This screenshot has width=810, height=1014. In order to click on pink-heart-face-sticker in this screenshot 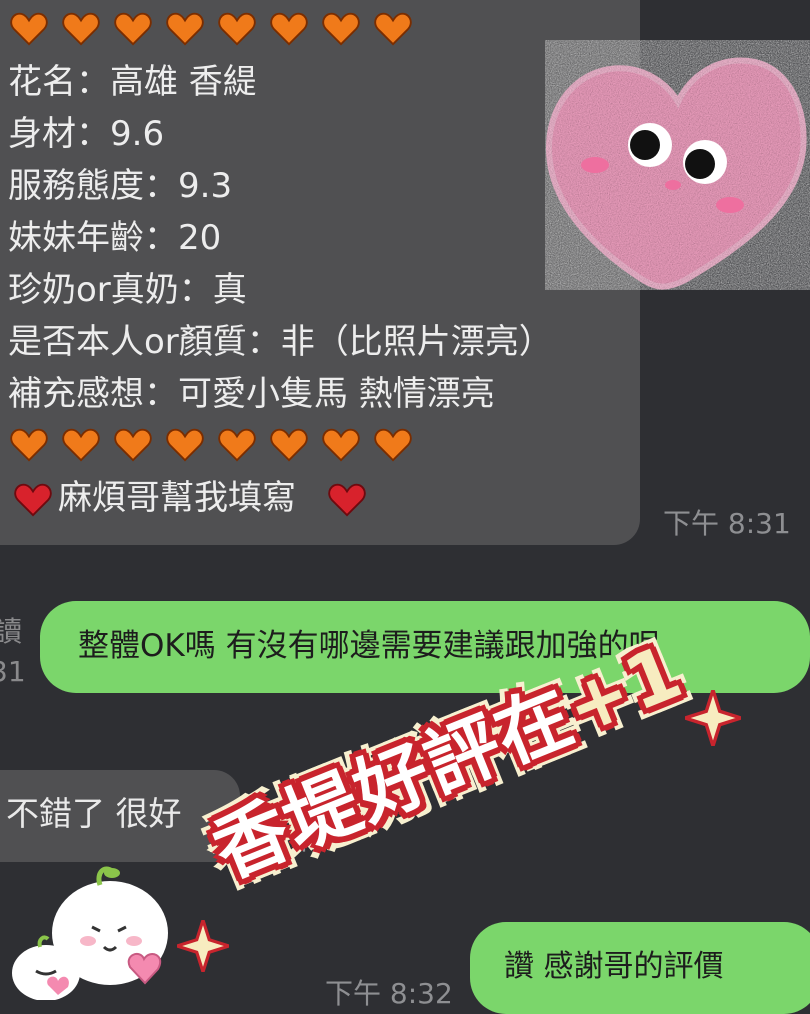, I will do `click(677, 165)`.